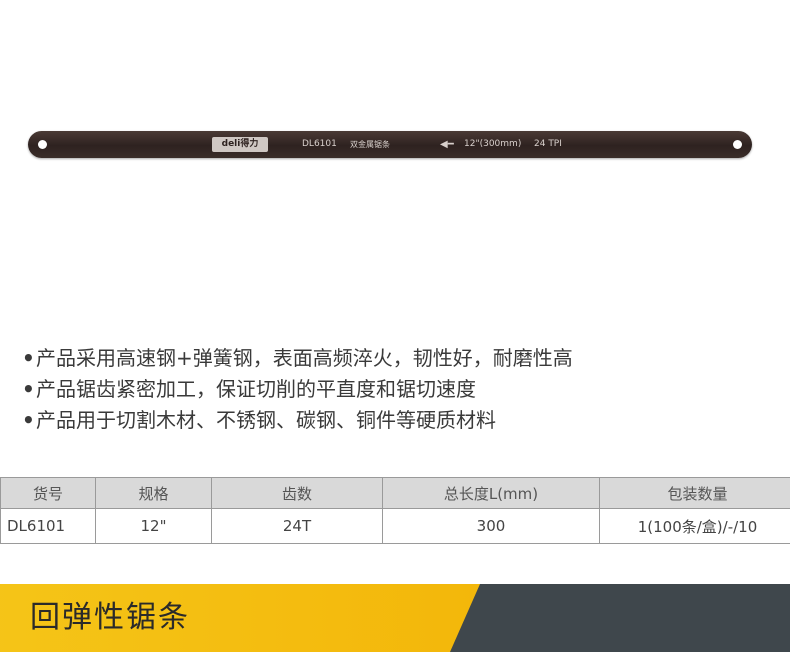 The image size is (790, 662). Describe the element at coordinates (153, 493) in the screenshot. I see `header-spec: 规格` at that location.